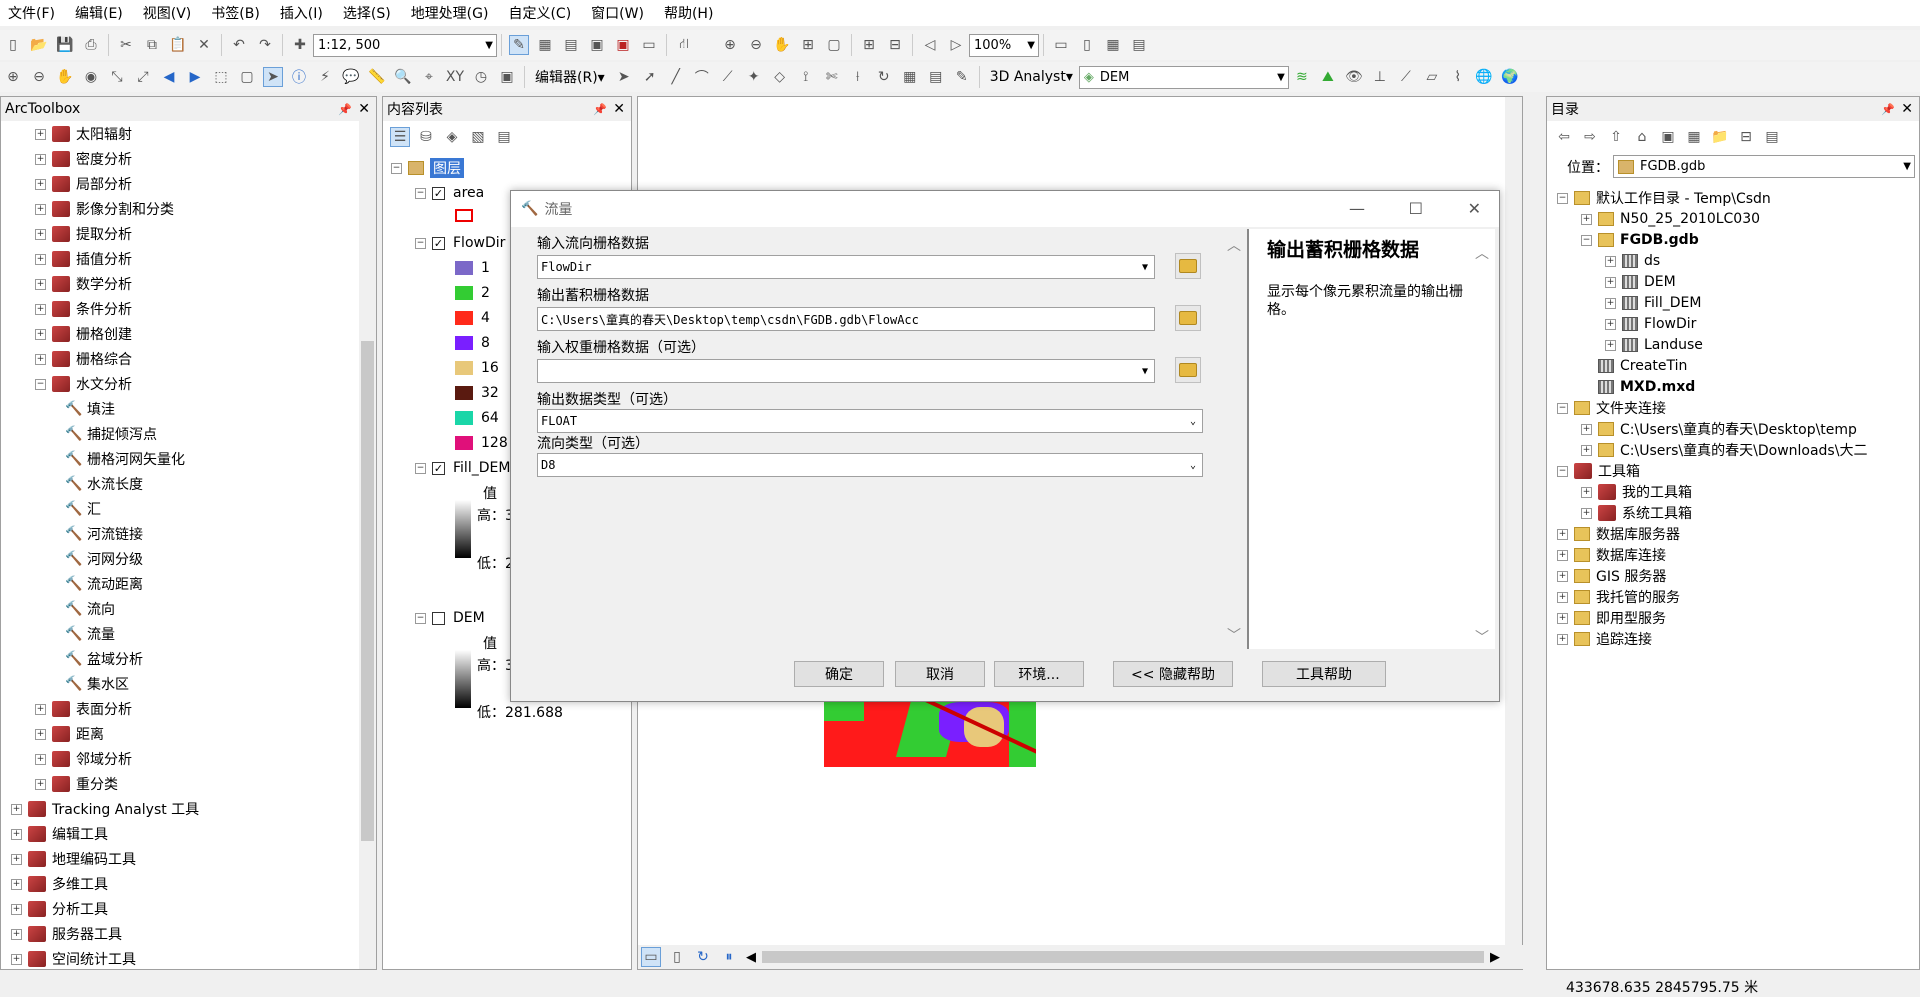 This screenshot has width=1920, height=997. Describe the element at coordinates (571, 45) in the screenshot. I see `catalog-window-icon: ▤` at that location.